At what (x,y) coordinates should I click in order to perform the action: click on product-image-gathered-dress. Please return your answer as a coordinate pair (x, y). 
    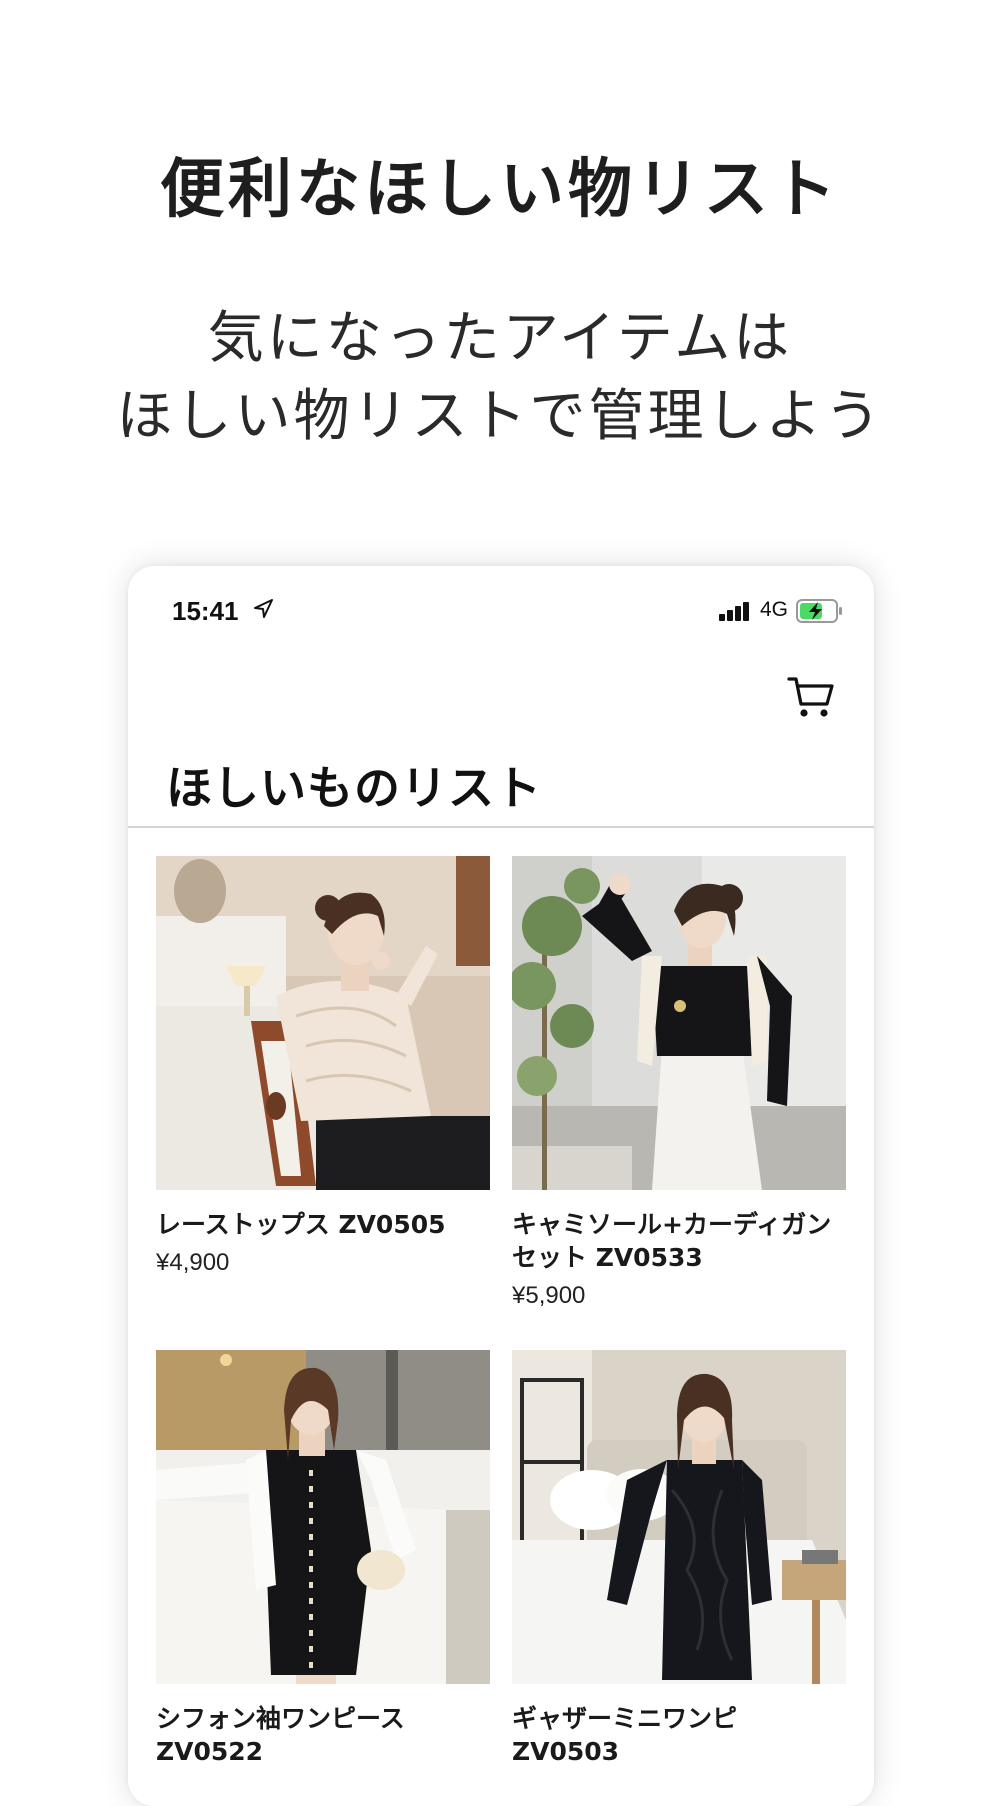
    Looking at the image, I should click on (679, 1517).